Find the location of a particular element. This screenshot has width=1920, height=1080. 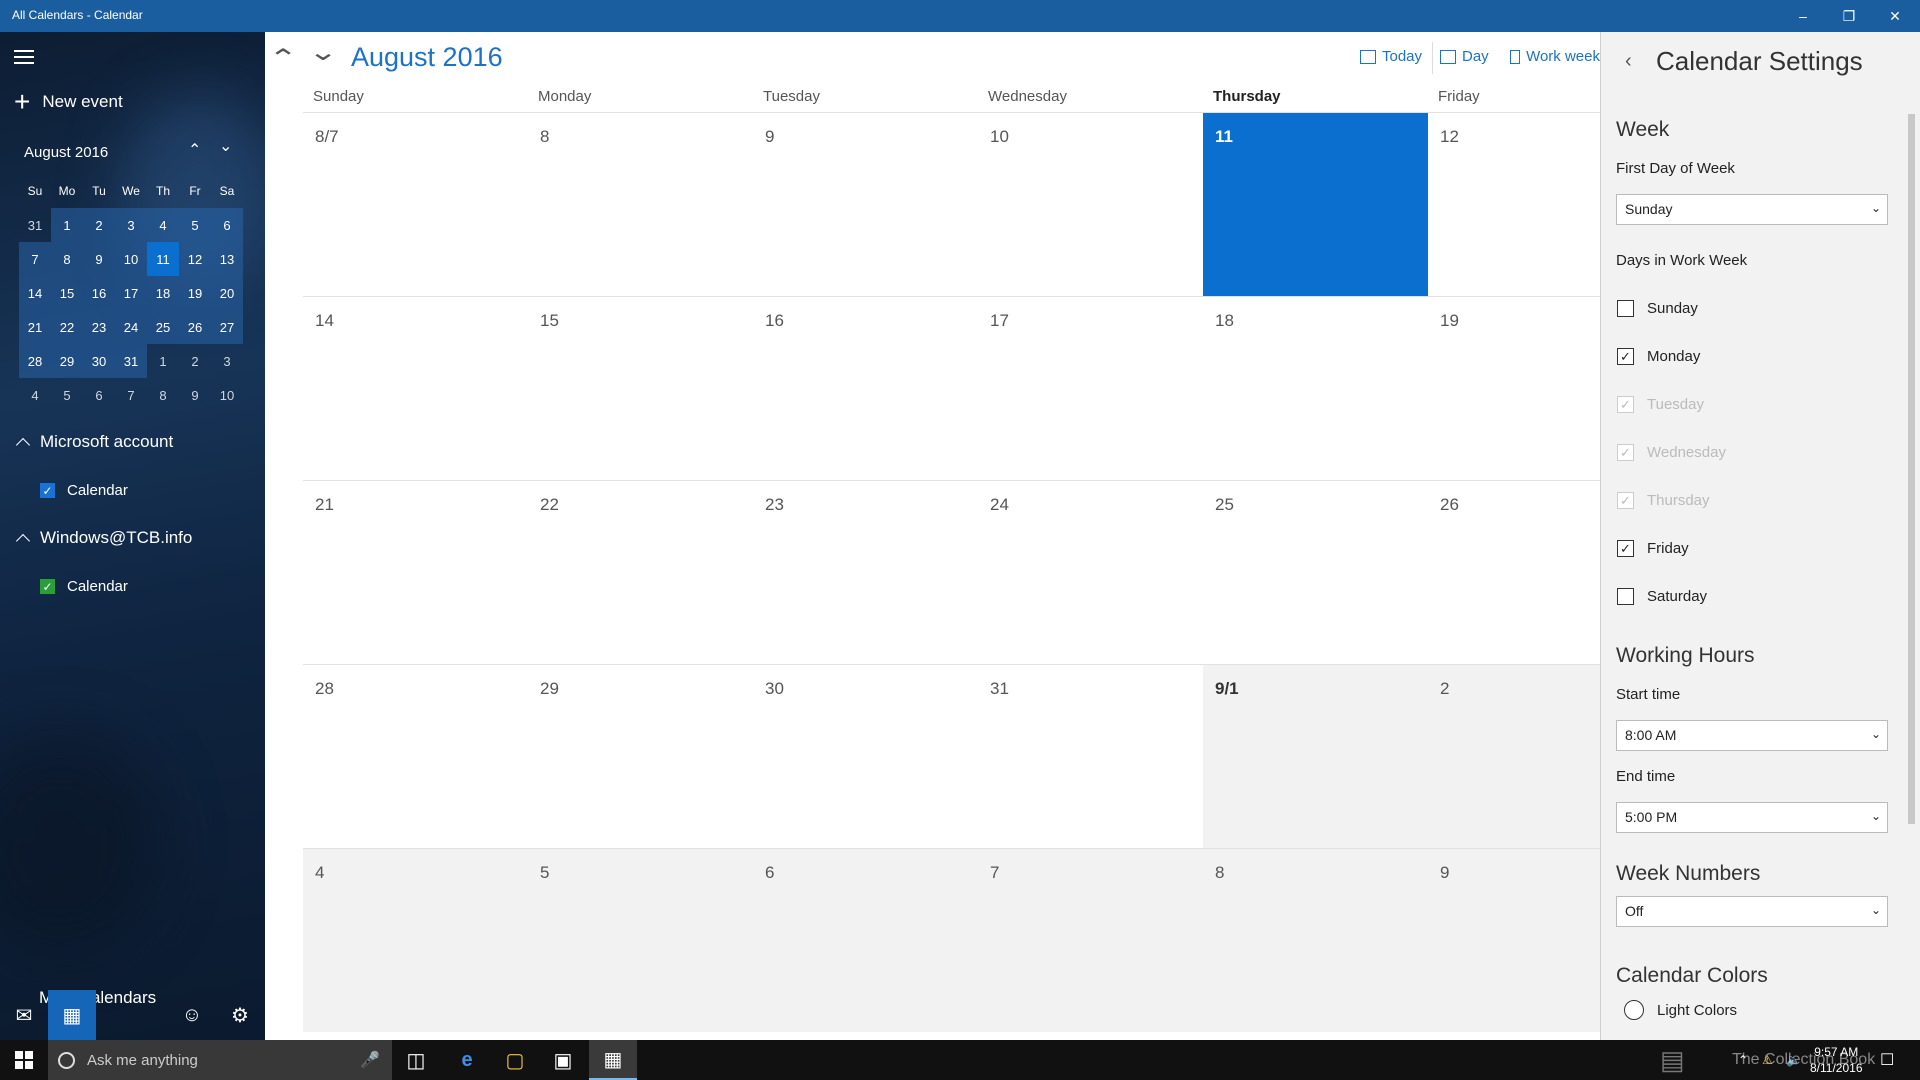

day-cell: 30 is located at coordinates (865, 756).